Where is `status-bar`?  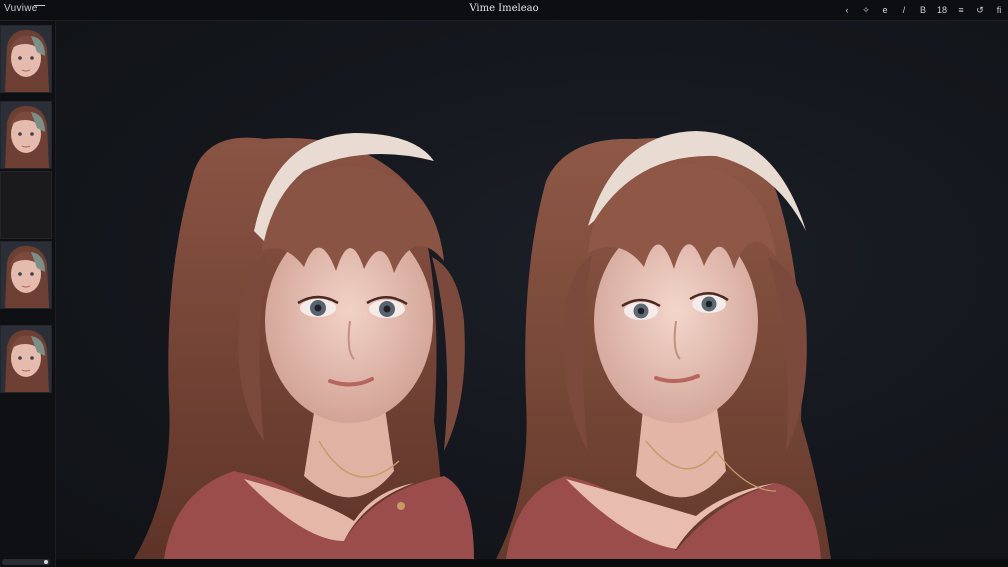 status-bar is located at coordinates (532, 563).